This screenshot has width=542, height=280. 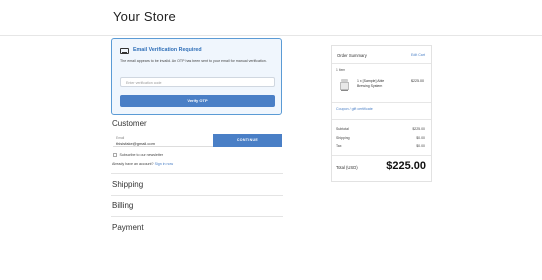 I want to click on signin-prompt-text: Already have an account?, so click(x=133, y=164).